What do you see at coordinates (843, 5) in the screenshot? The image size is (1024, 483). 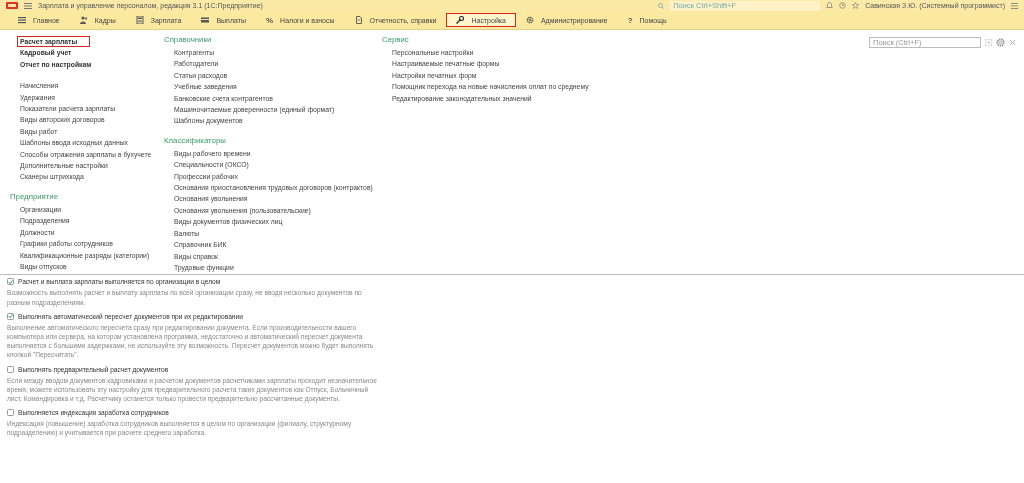 I see `history-icon` at bounding box center [843, 5].